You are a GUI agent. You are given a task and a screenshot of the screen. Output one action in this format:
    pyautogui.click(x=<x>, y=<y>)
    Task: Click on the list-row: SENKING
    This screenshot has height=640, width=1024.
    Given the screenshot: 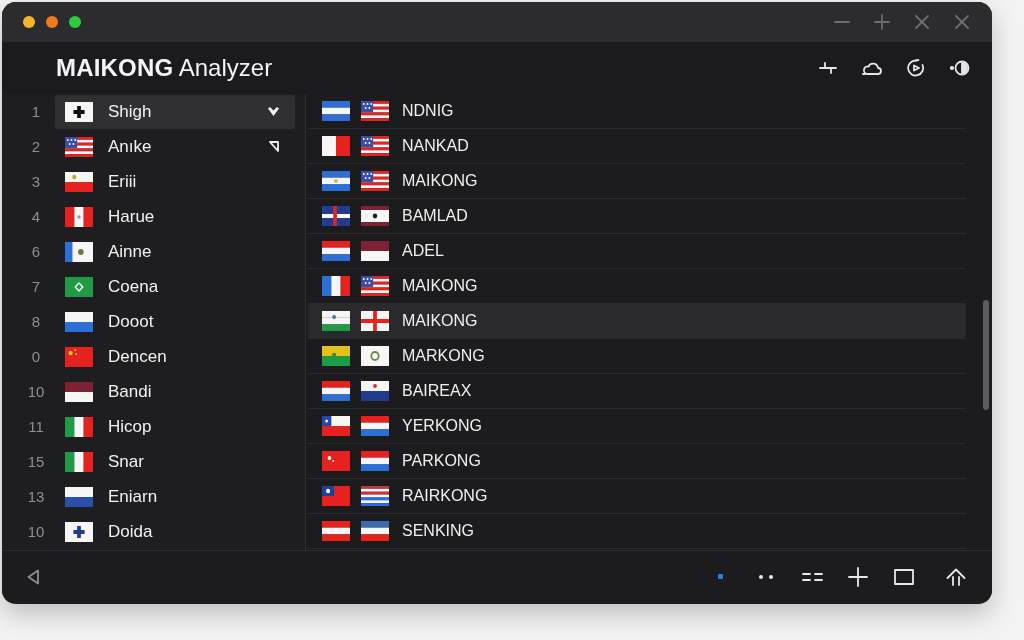 What is the action you would take?
    pyautogui.click(x=637, y=531)
    